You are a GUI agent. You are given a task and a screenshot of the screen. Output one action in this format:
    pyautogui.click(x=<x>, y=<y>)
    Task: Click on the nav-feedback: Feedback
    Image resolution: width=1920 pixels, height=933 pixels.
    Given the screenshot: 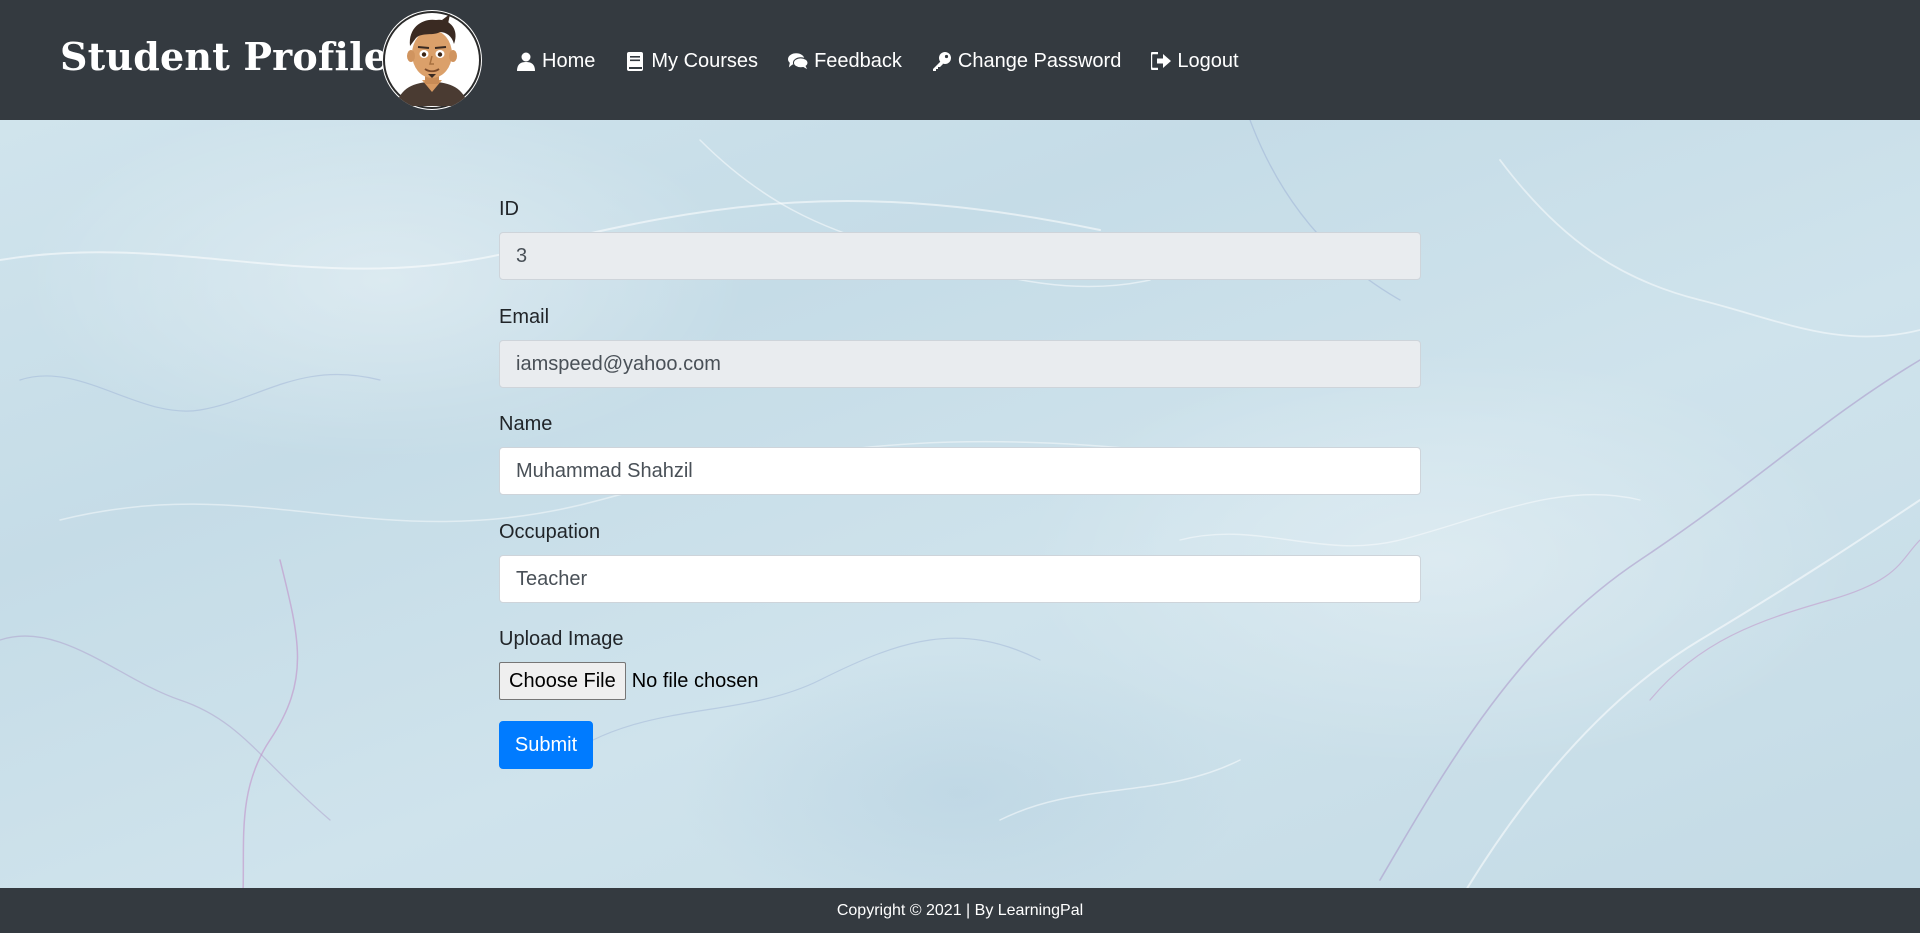 What is the action you would take?
    pyautogui.click(x=845, y=61)
    